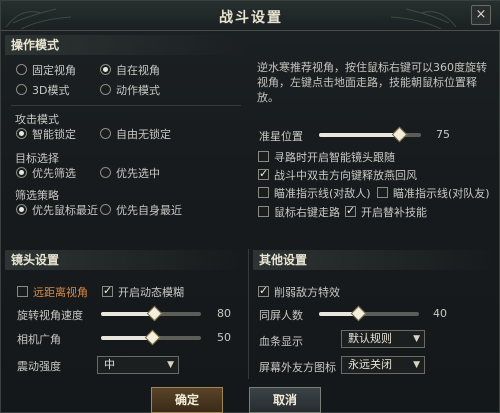 This screenshot has height=413, width=500. I want to click on crosshair-slider-fill, so click(359, 135).